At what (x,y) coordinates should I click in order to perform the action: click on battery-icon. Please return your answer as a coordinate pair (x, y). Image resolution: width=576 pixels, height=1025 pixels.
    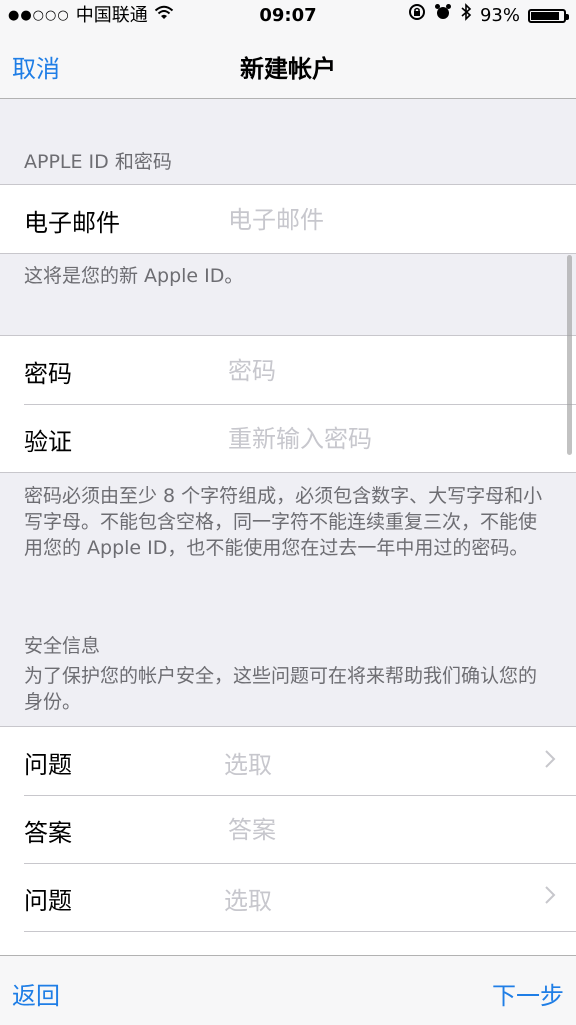
    Looking at the image, I should click on (548, 16).